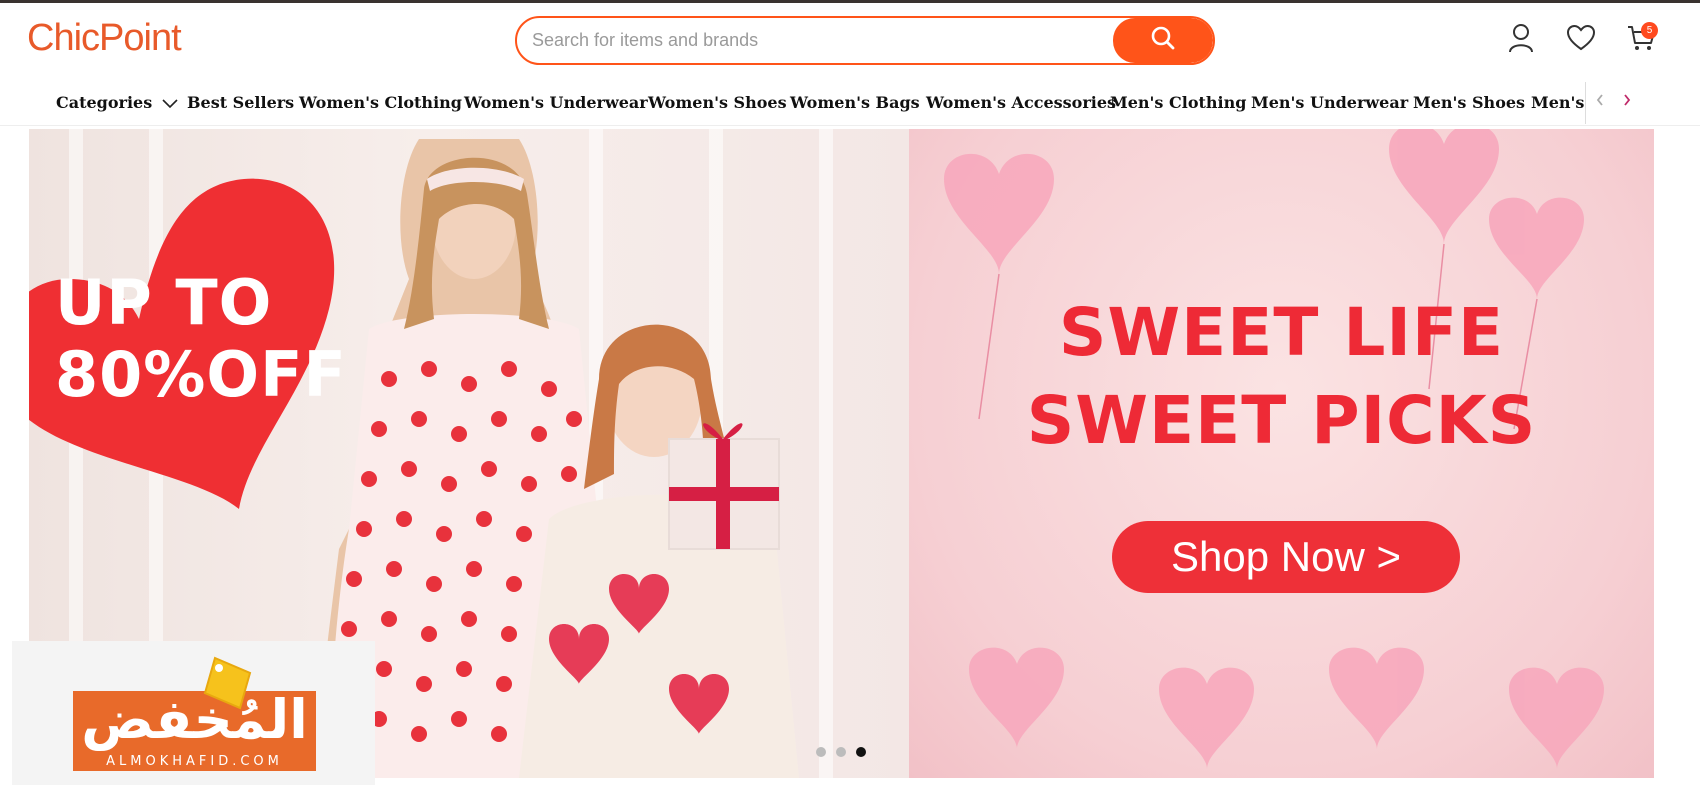  Describe the element at coordinates (164, 302) in the screenshot. I see `discount-line: UP TO` at that location.